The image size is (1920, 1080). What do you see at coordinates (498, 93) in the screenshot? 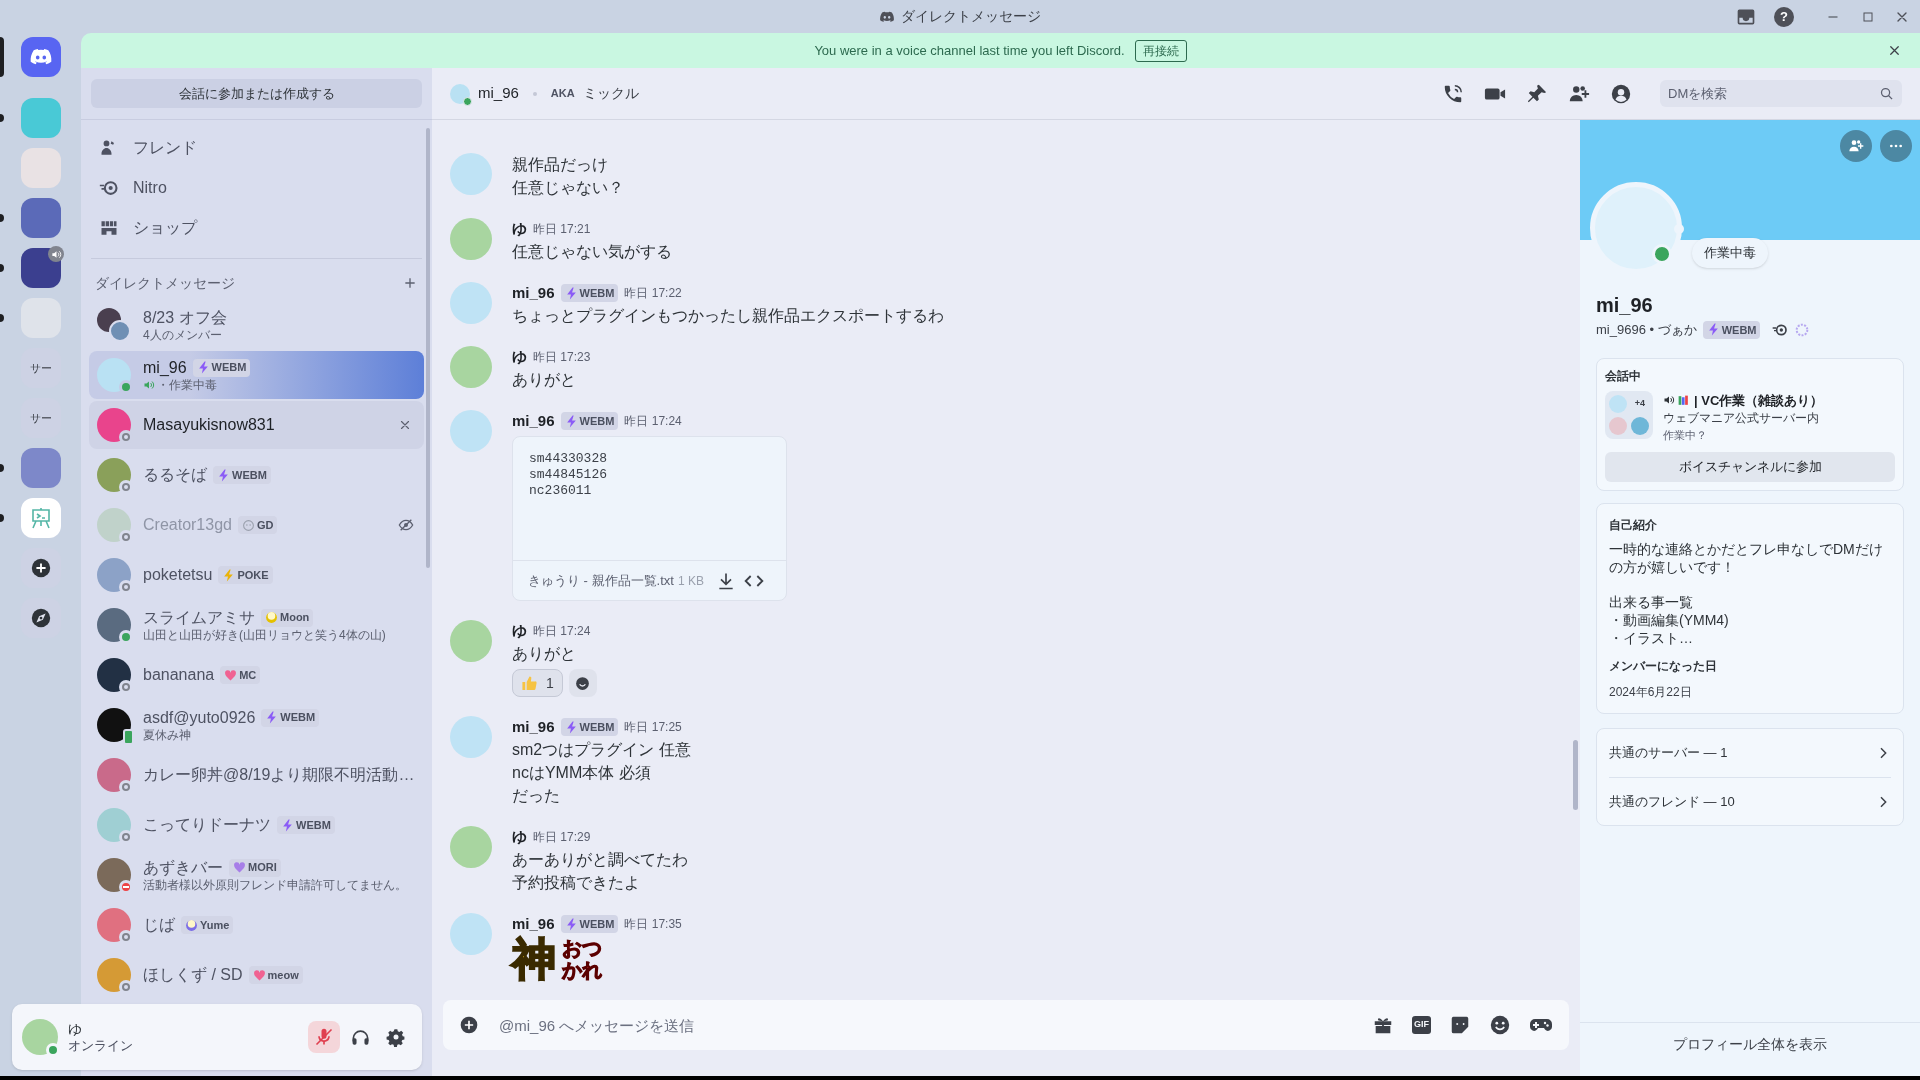
I see `channel-title: mi_96` at bounding box center [498, 93].